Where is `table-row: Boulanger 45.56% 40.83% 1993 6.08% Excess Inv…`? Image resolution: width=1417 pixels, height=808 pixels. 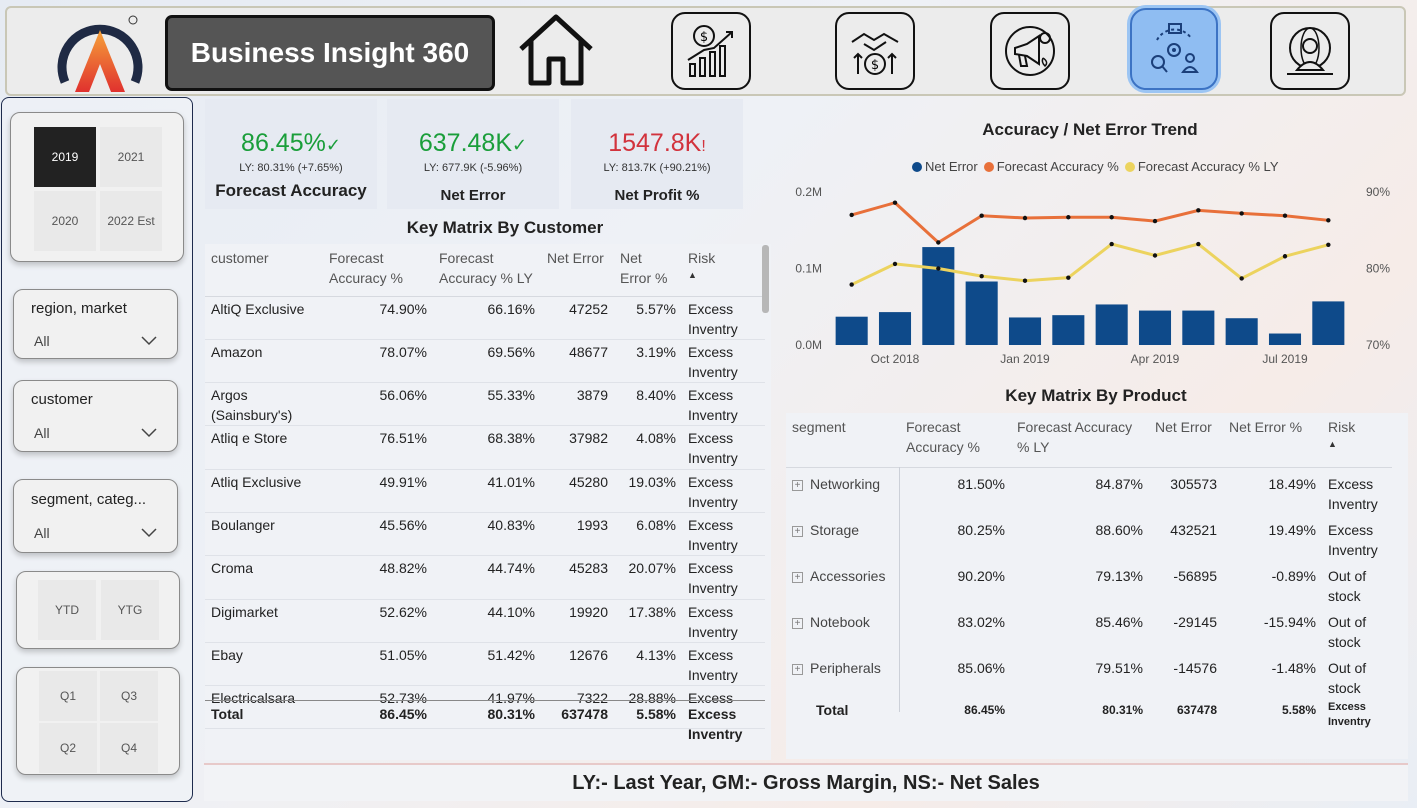
table-row: Boulanger 45.56% 40.83% 1993 6.08% Excess Inv… is located at coordinates (485, 534).